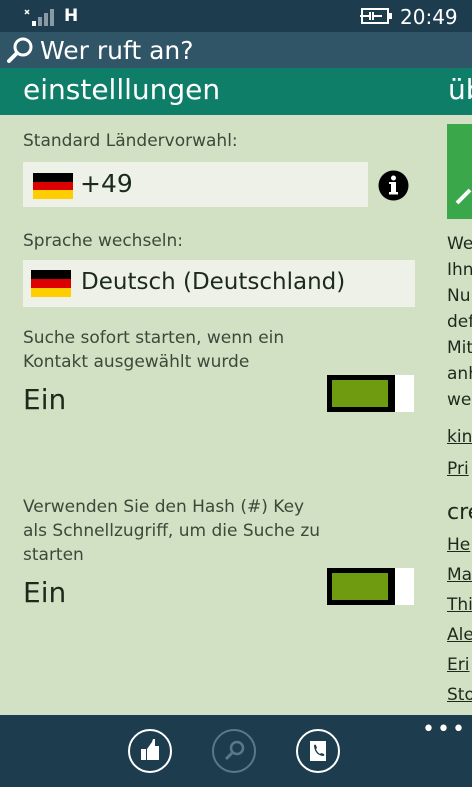  I want to click on peek-text-line: Nu, so click(459, 296).